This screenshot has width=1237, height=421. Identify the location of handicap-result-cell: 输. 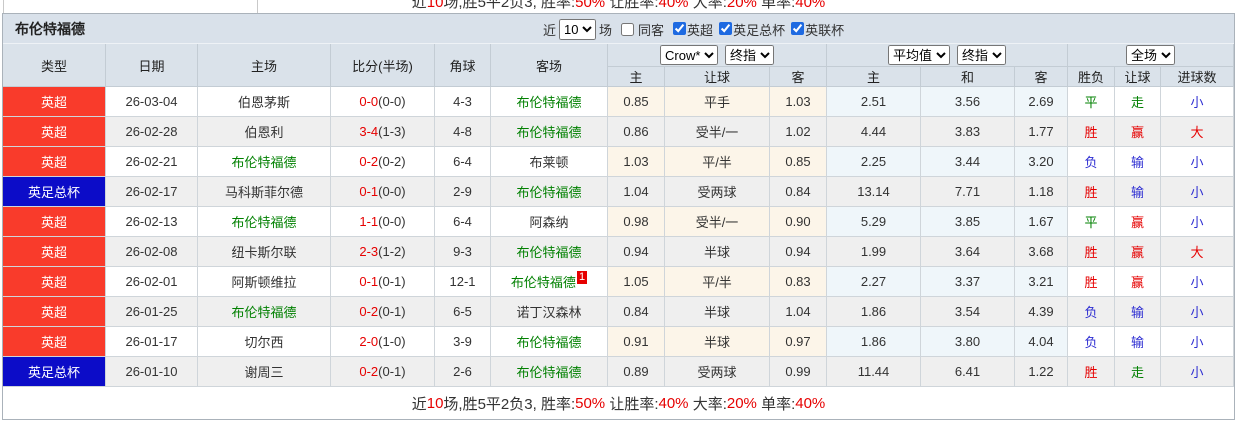
(1138, 312).